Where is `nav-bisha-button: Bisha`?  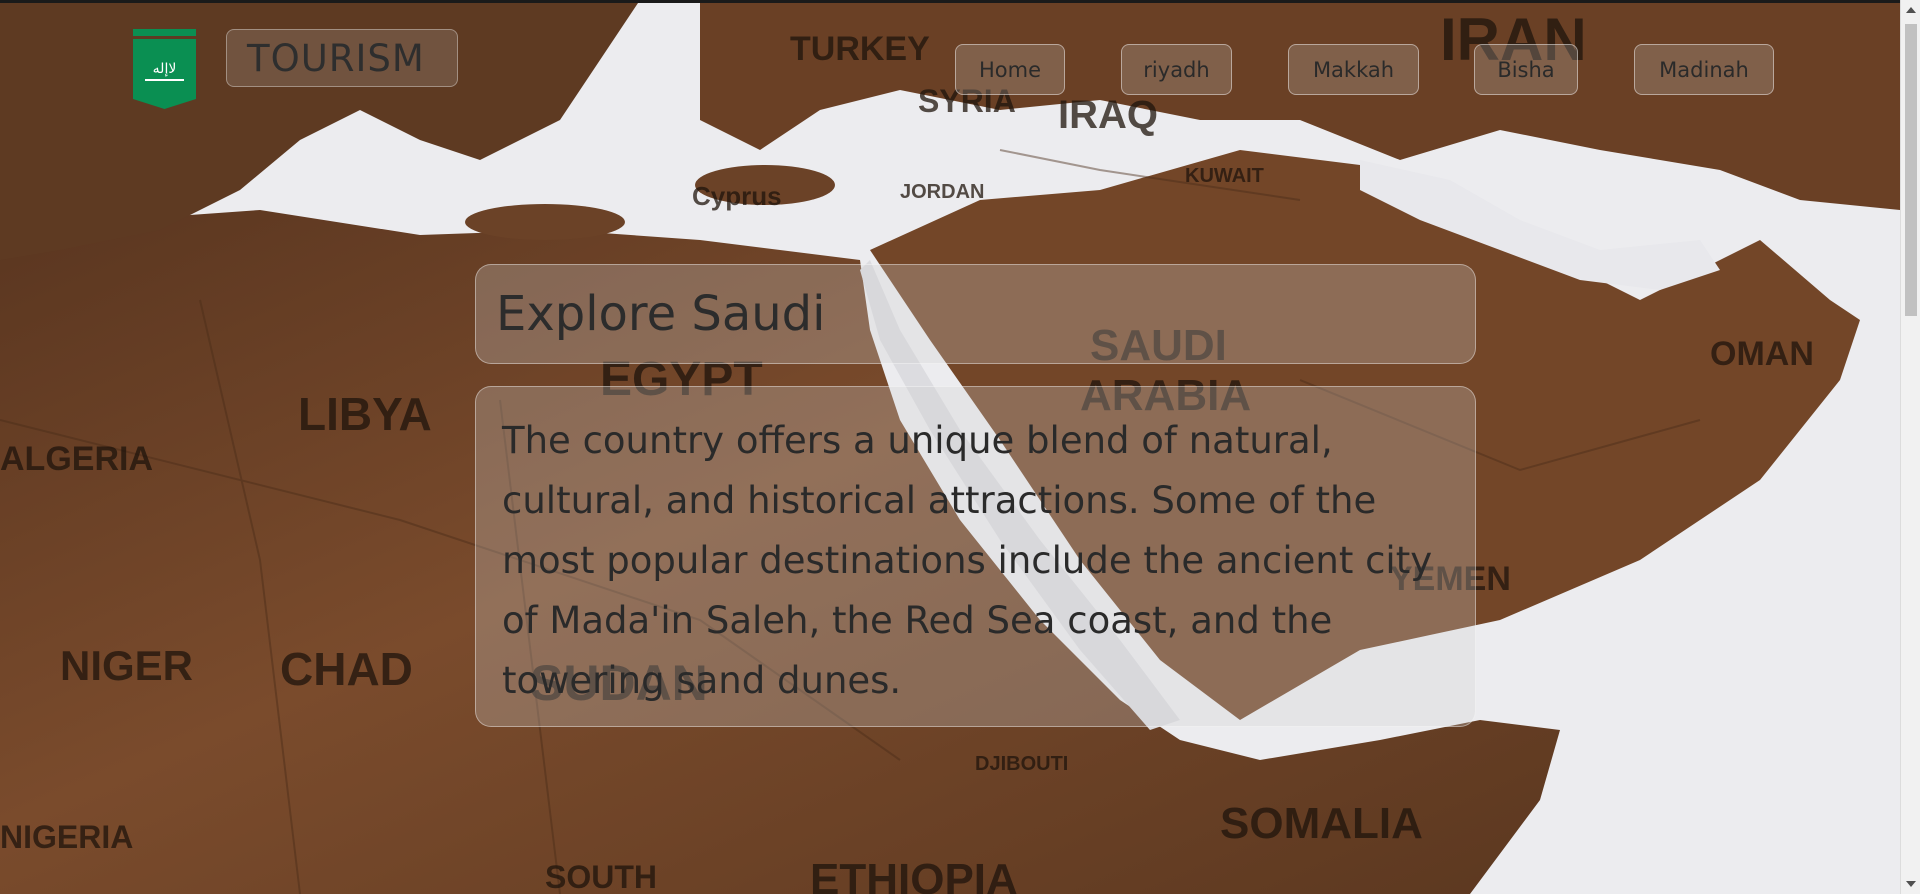
nav-bisha-button: Bisha is located at coordinates (1526, 69).